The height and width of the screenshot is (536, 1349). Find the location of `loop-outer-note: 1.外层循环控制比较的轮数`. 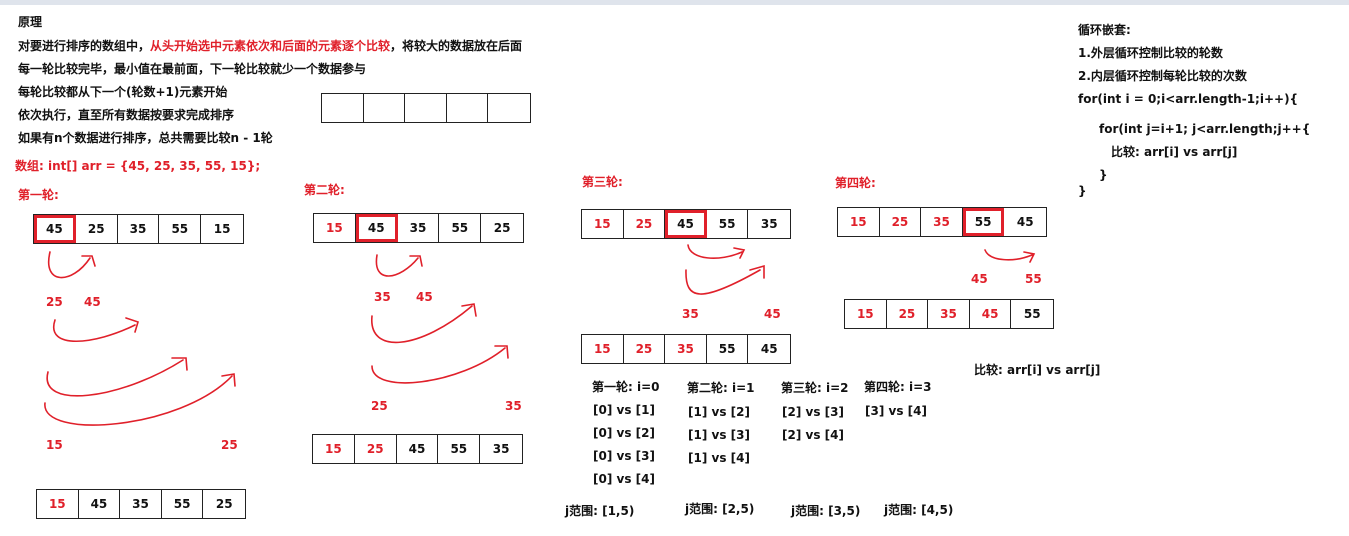

loop-outer-note: 1.外层循环控制比较的轮数 is located at coordinates (1150, 53).